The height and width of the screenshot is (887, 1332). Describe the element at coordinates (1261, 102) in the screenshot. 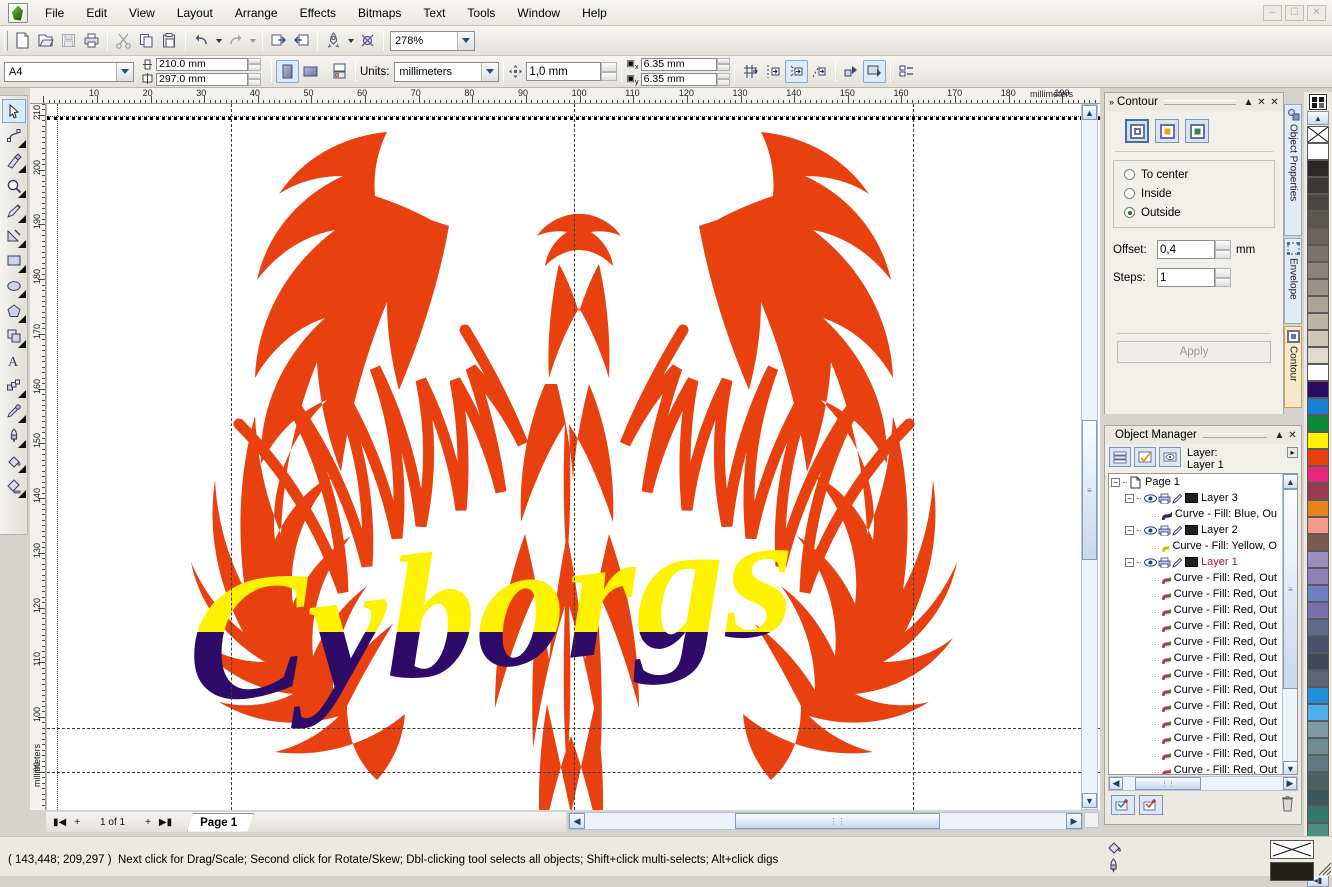

I see `contour-close-icon: ✕` at that location.